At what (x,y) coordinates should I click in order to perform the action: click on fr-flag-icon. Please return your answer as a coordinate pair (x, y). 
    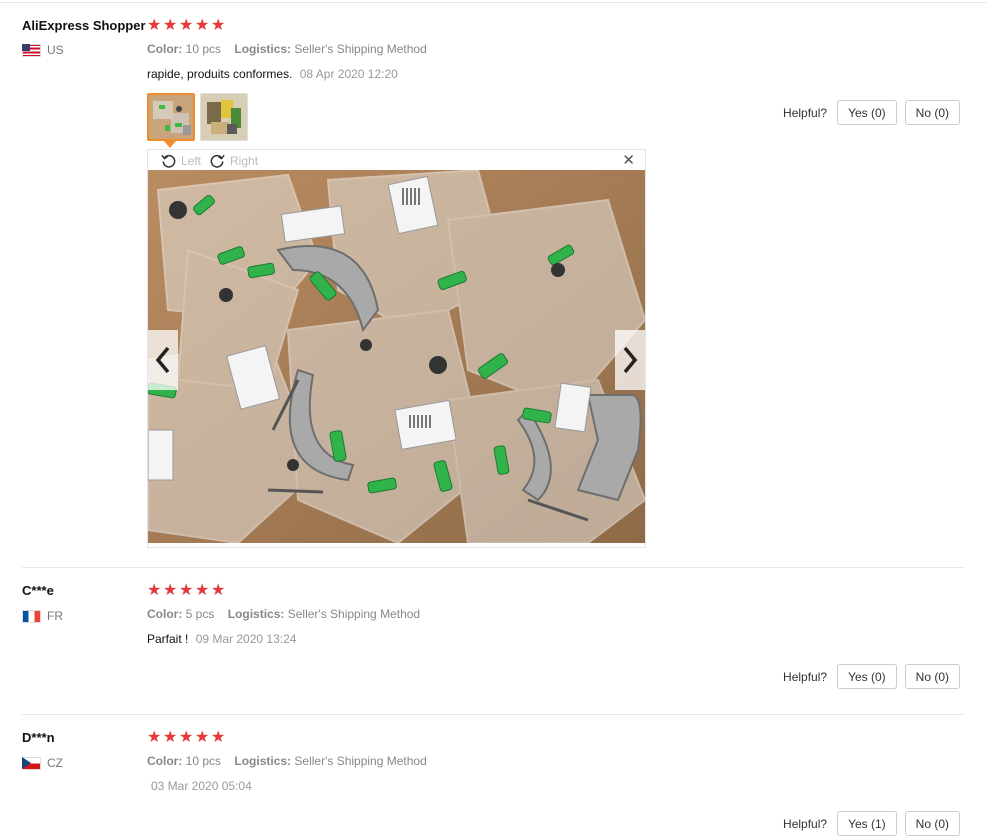
    Looking at the image, I should click on (31, 616).